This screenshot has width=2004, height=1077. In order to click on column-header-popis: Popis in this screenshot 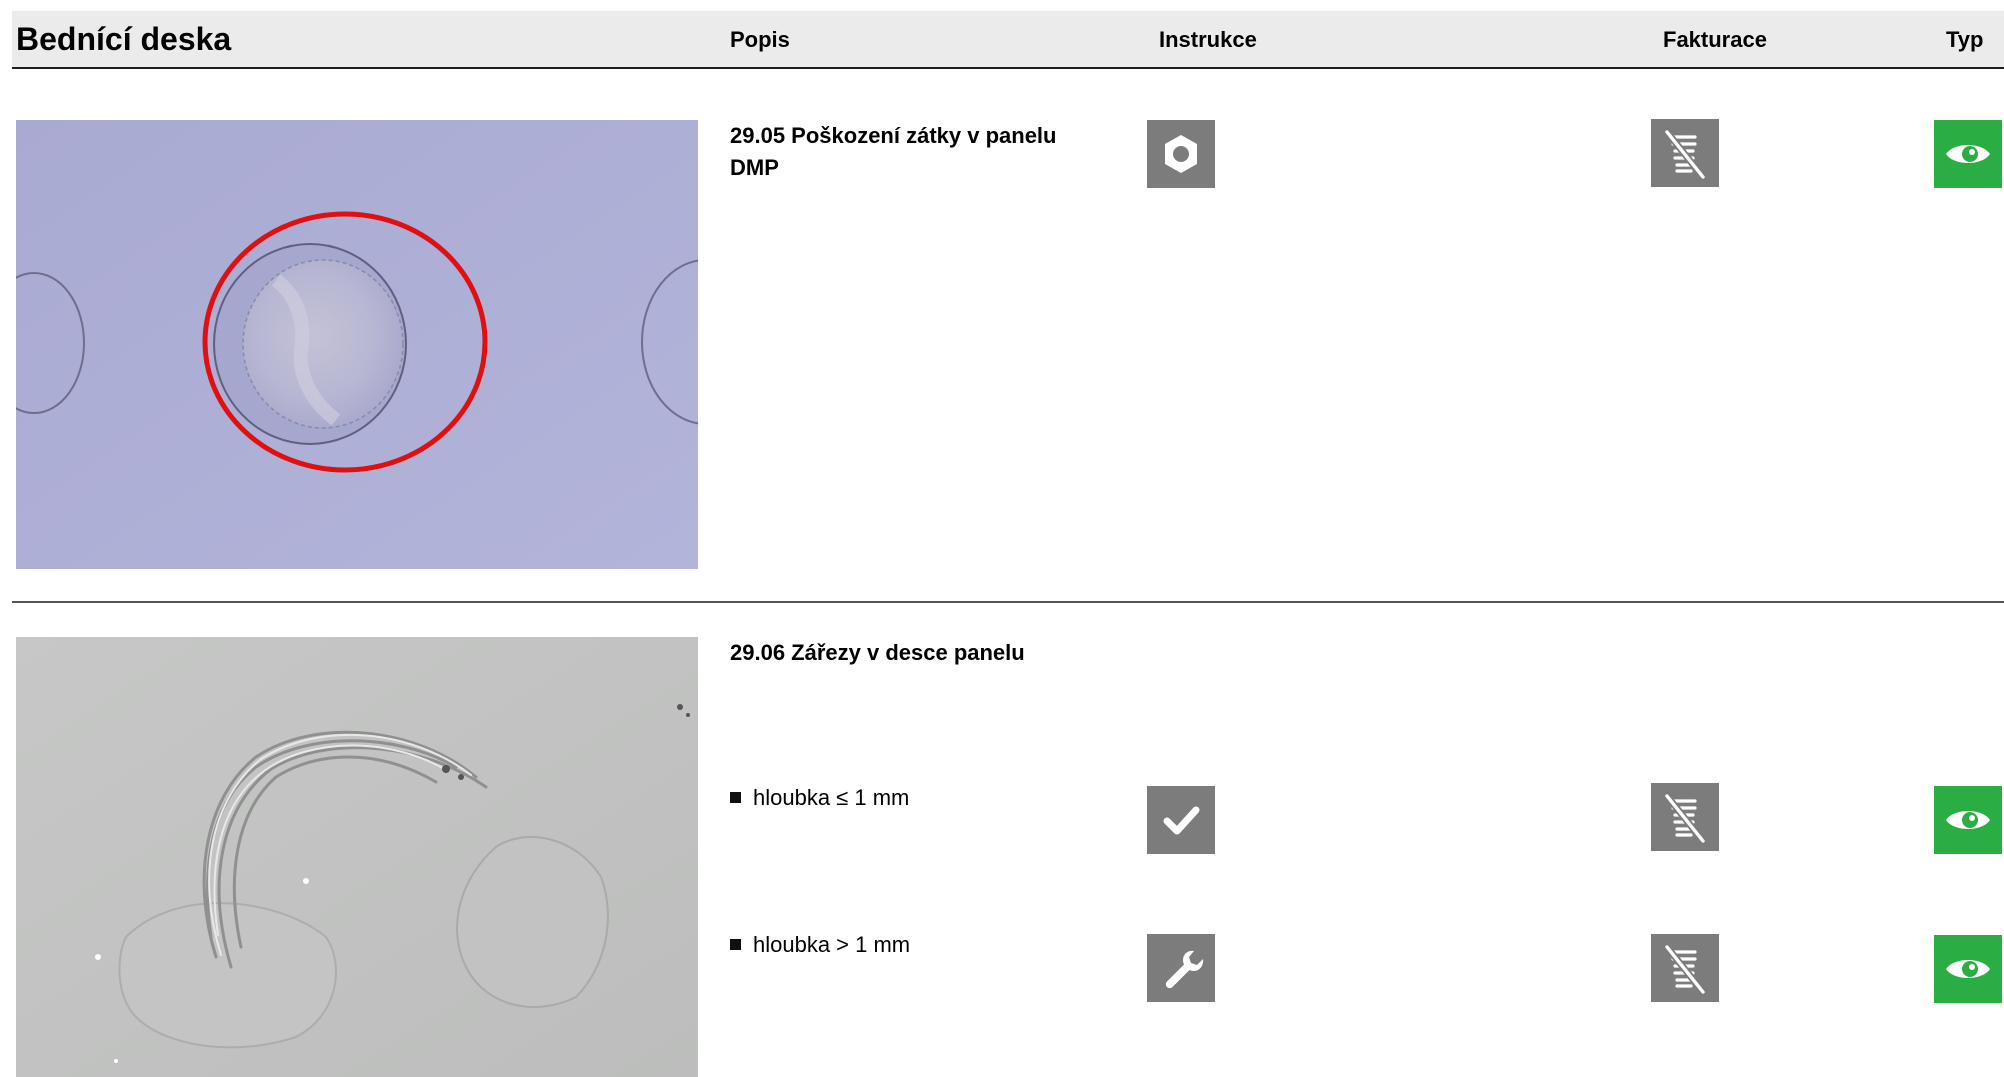, I will do `click(760, 39)`.